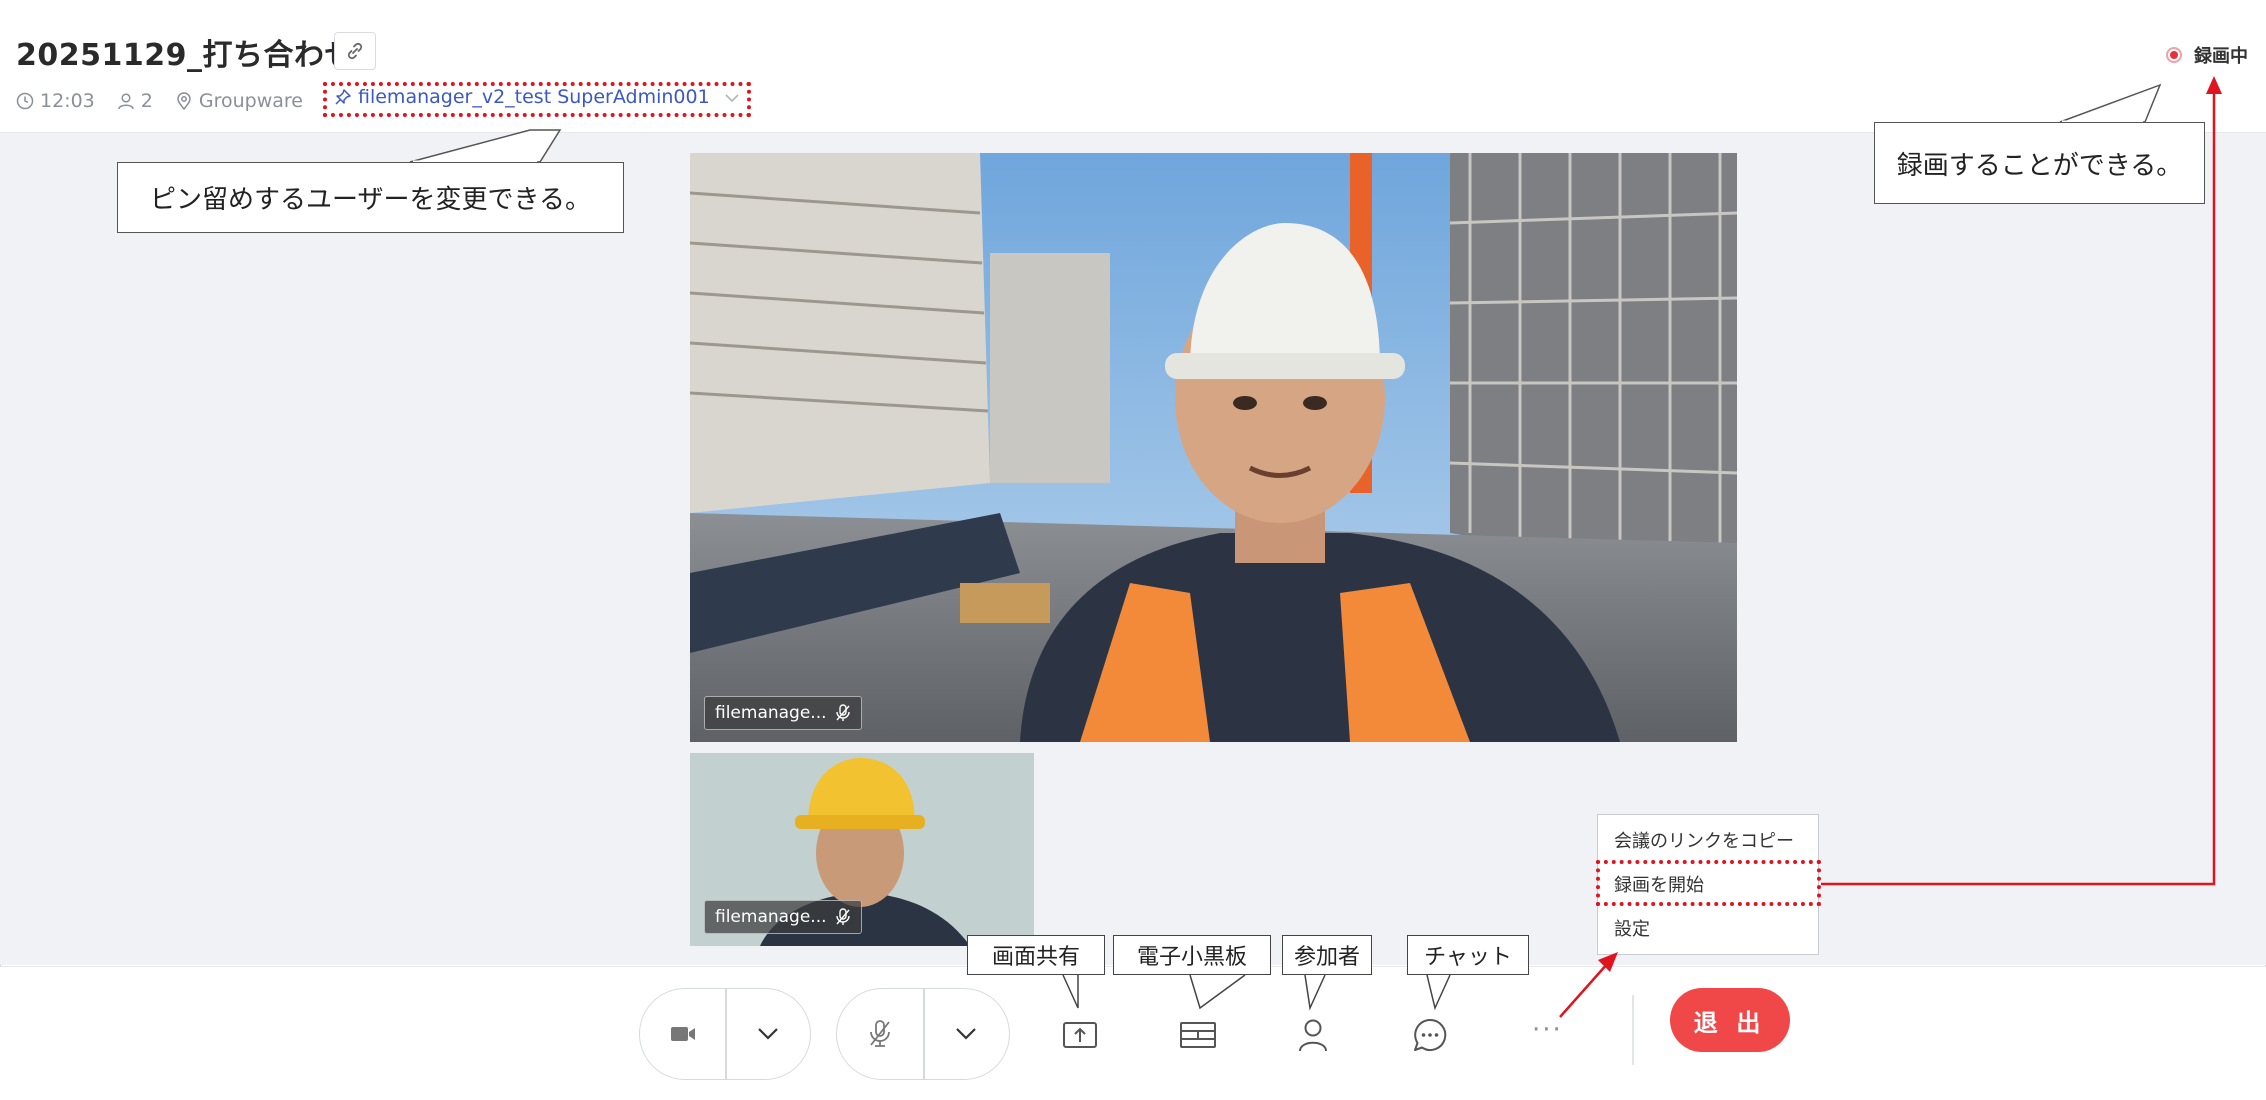  I want to click on participants-button, so click(1313, 1035).